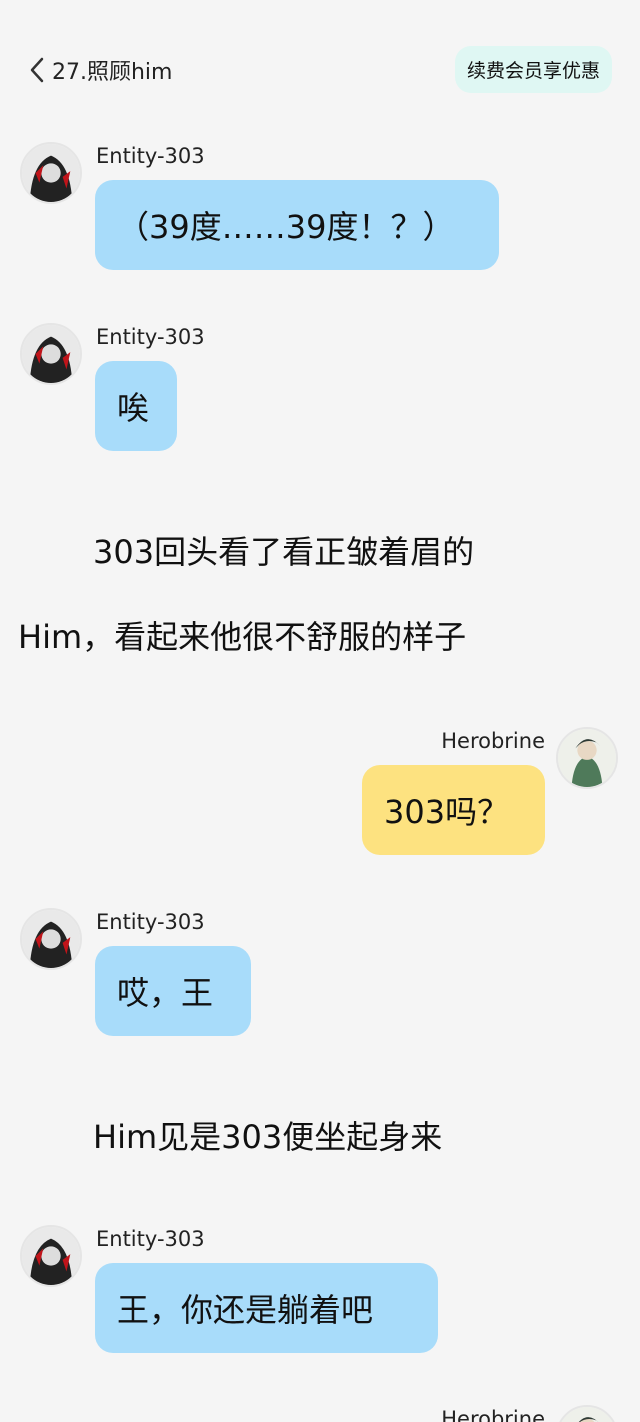 Image resolution: width=640 pixels, height=1422 pixels. Describe the element at coordinates (297, 225) in the screenshot. I see `message-bubble: （39度……39度！？）` at that location.